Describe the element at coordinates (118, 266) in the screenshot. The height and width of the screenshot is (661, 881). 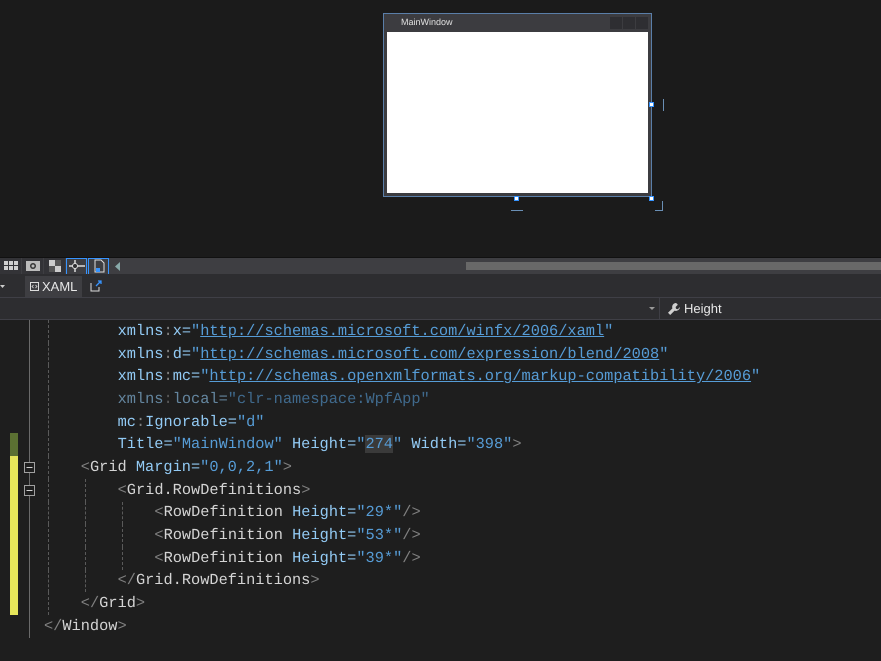
I see `scroll-left-icon` at that location.